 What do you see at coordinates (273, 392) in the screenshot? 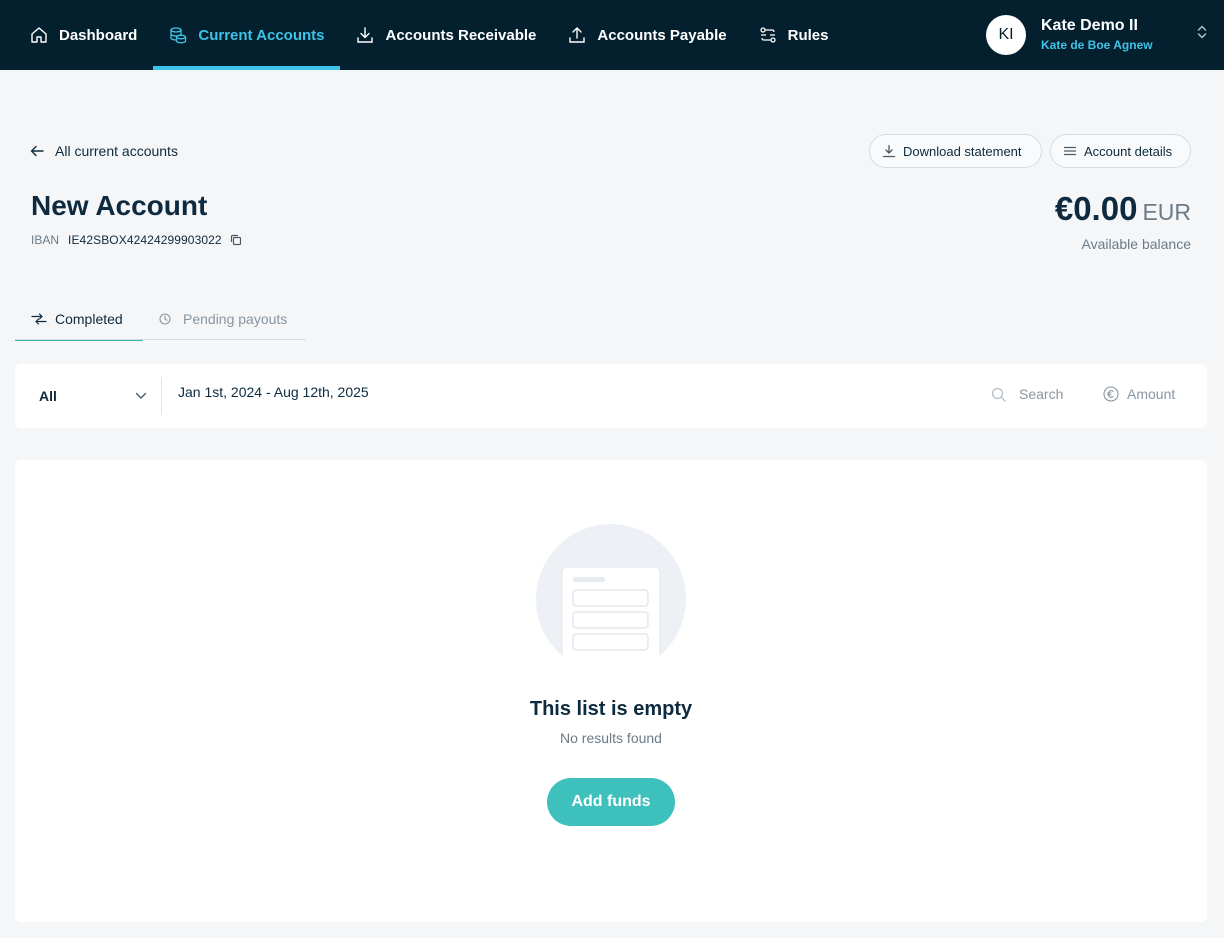
I see `date-range-picker: Jan 1st, 2024 - Aug 12th, 2025` at bounding box center [273, 392].